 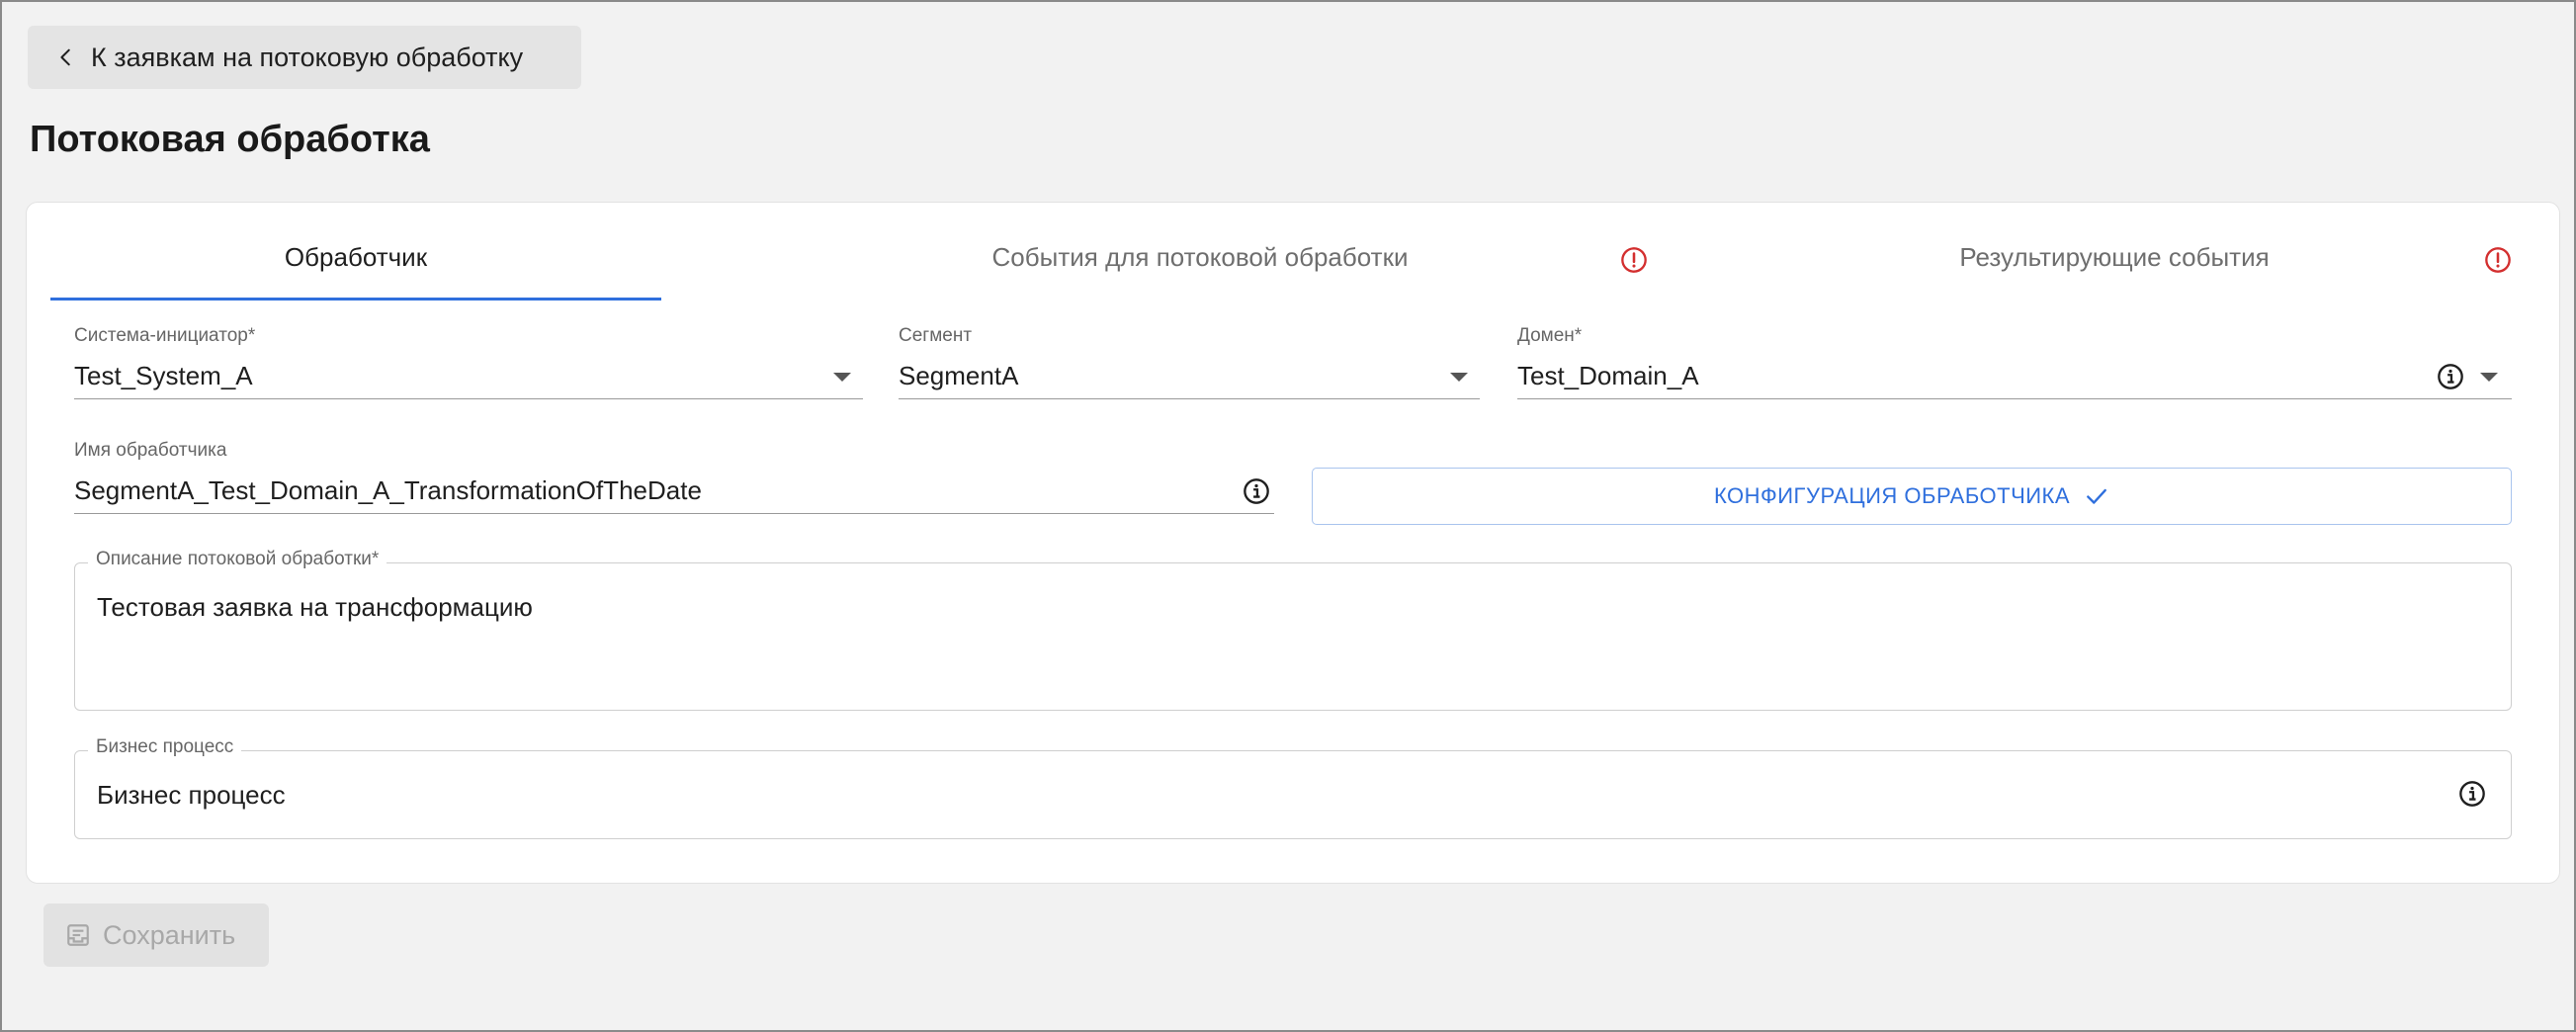 What do you see at coordinates (2096, 496) in the screenshot?
I see `check-icon` at bounding box center [2096, 496].